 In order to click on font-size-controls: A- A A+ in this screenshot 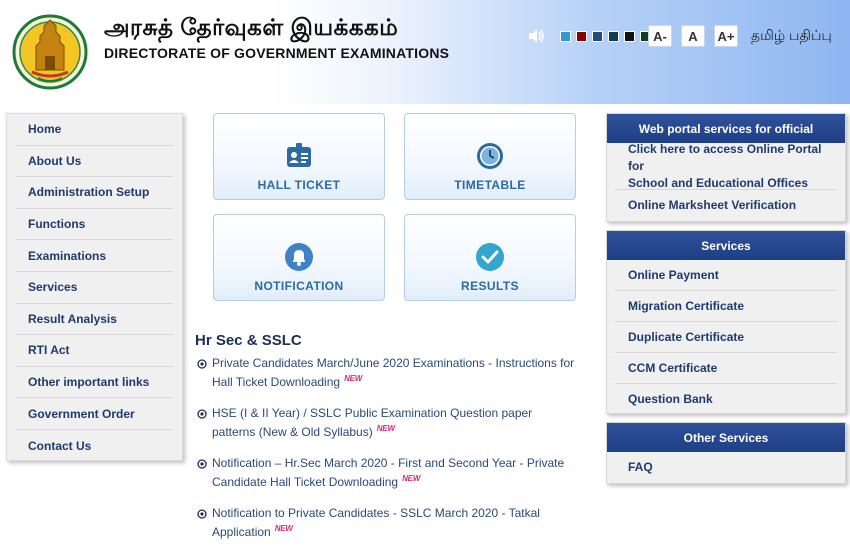, I will do `click(693, 36)`.